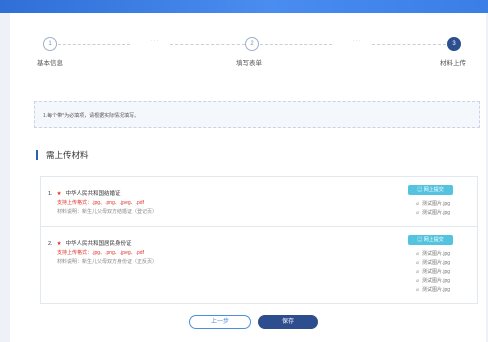 The height and width of the screenshot is (342, 488). What do you see at coordinates (249, 63) in the screenshot?
I see `step-2-label: 填写表单` at bounding box center [249, 63].